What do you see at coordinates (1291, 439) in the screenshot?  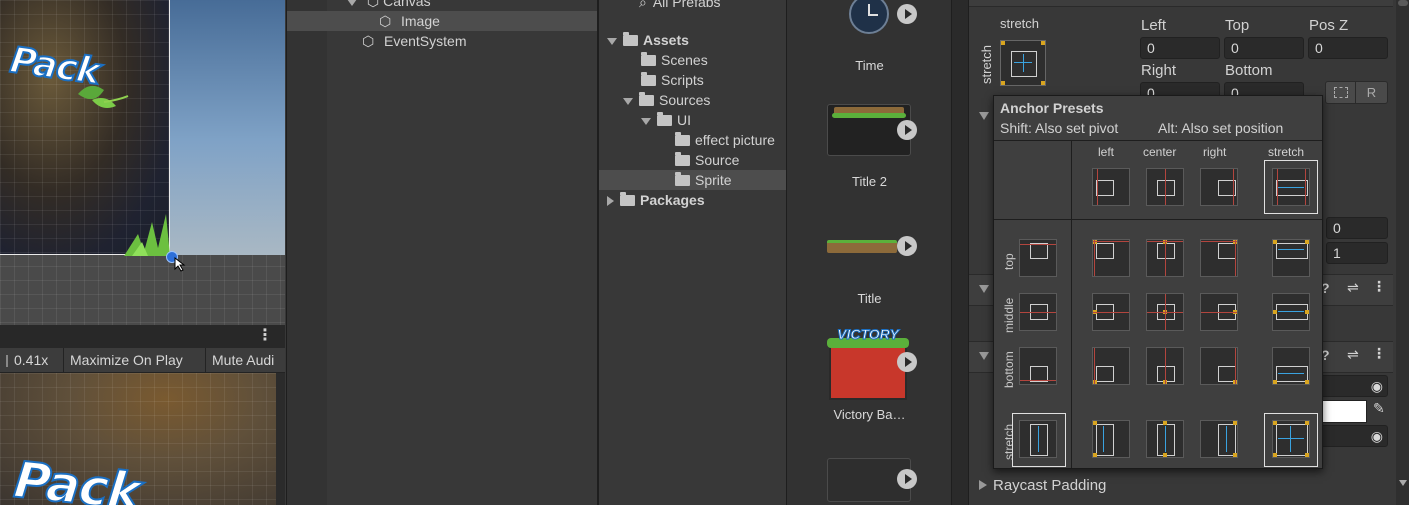 I see `preset-stretch-stretch` at bounding box center [1291, 439].